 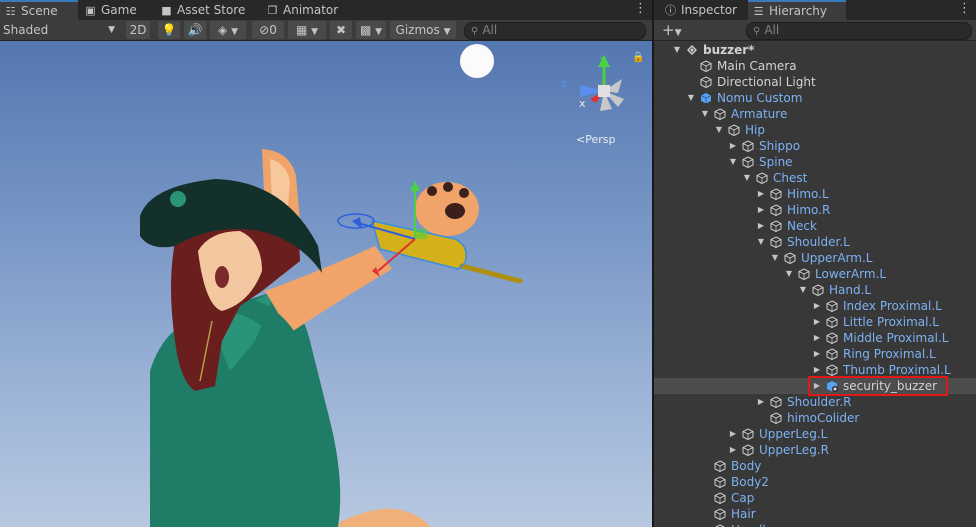 I want to click on hierarchy-item-label: Hair, so click(x=743, y=514).